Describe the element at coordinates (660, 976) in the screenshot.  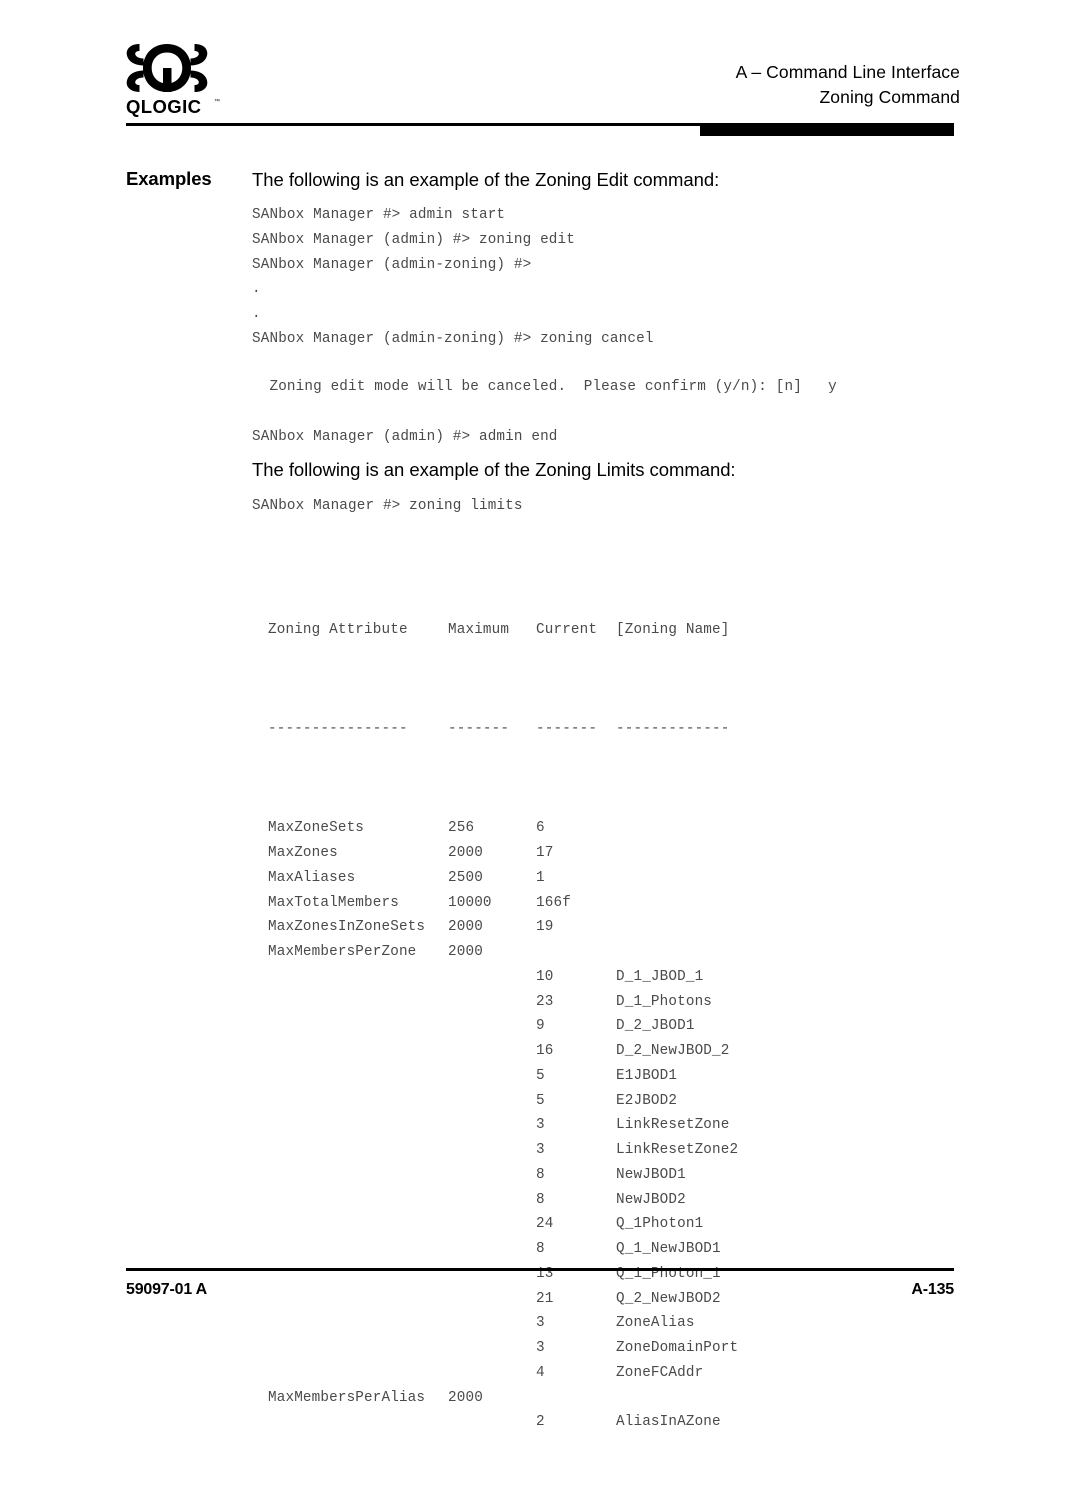
I see `limits-cell-zoning-name: D_1_JBOD_1` at that location.